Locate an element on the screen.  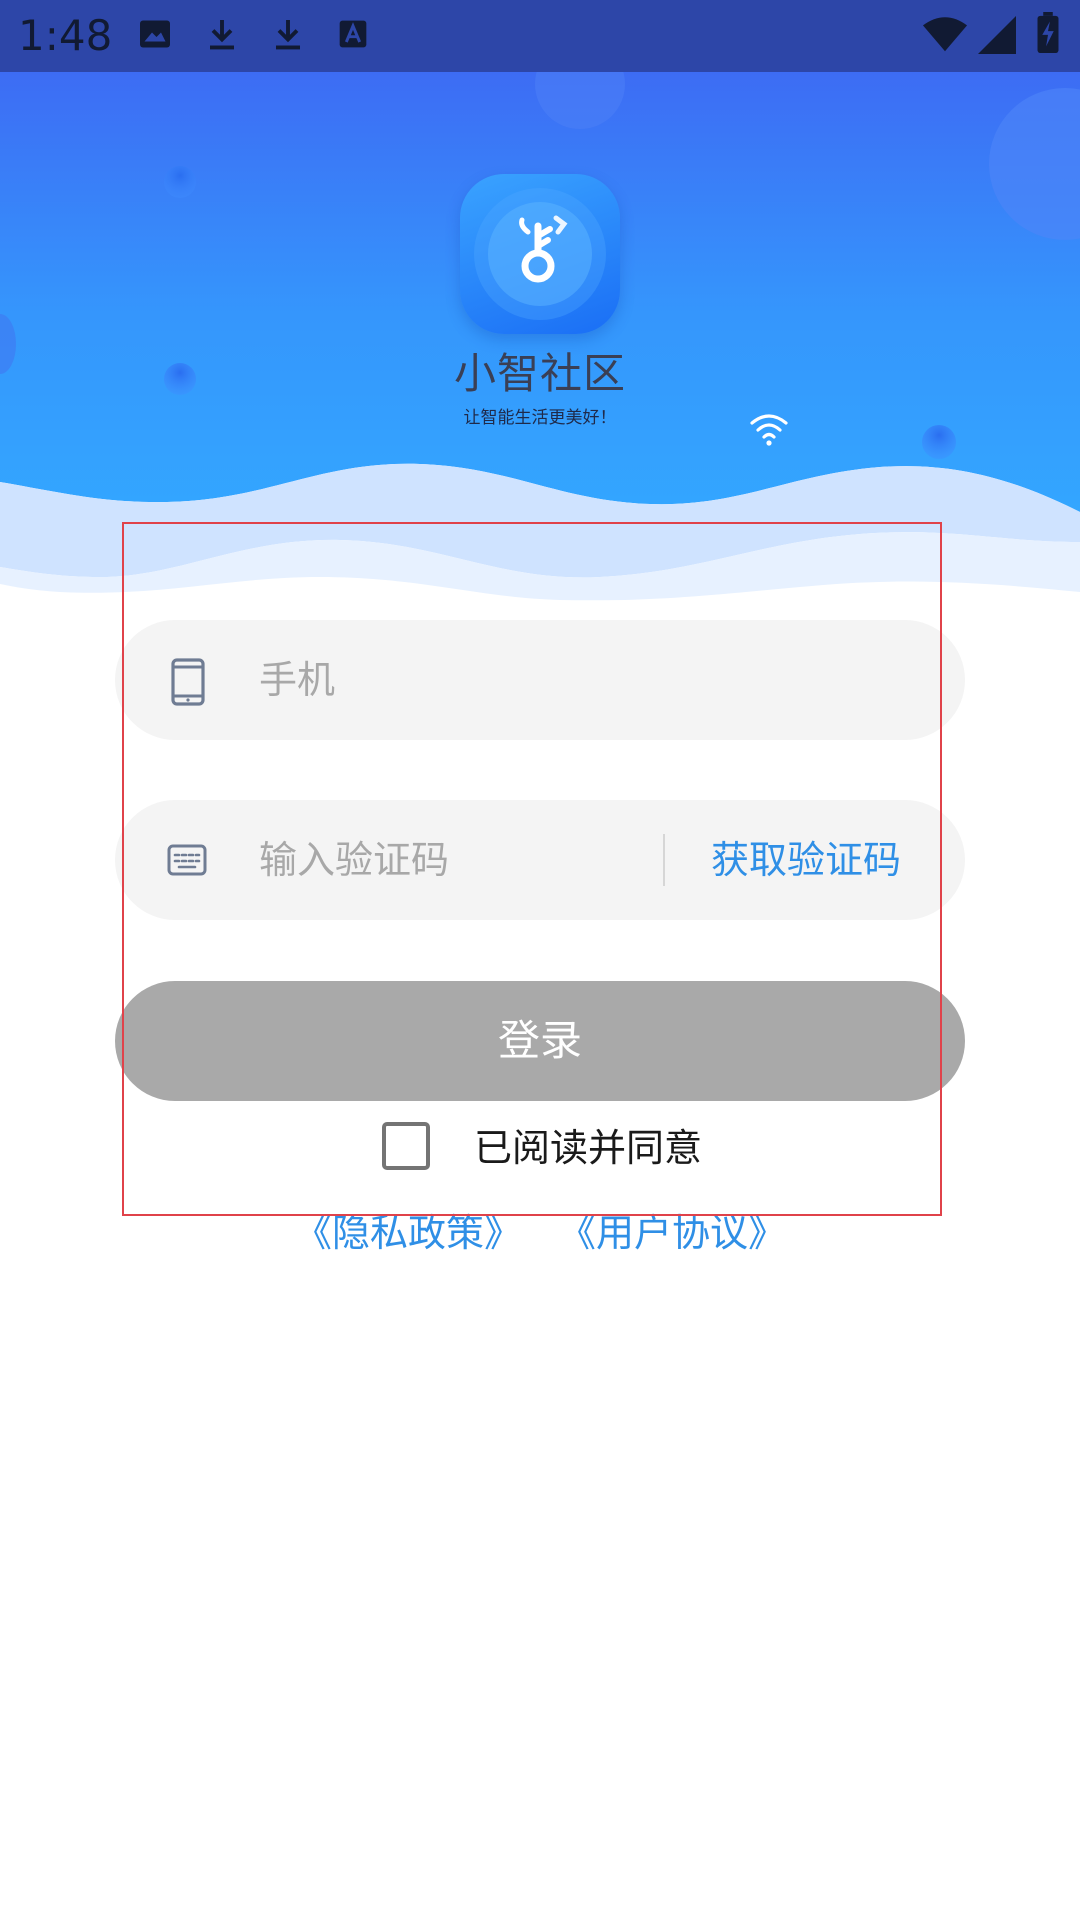
wifi-status-icon is located at coordinates (769, 430).